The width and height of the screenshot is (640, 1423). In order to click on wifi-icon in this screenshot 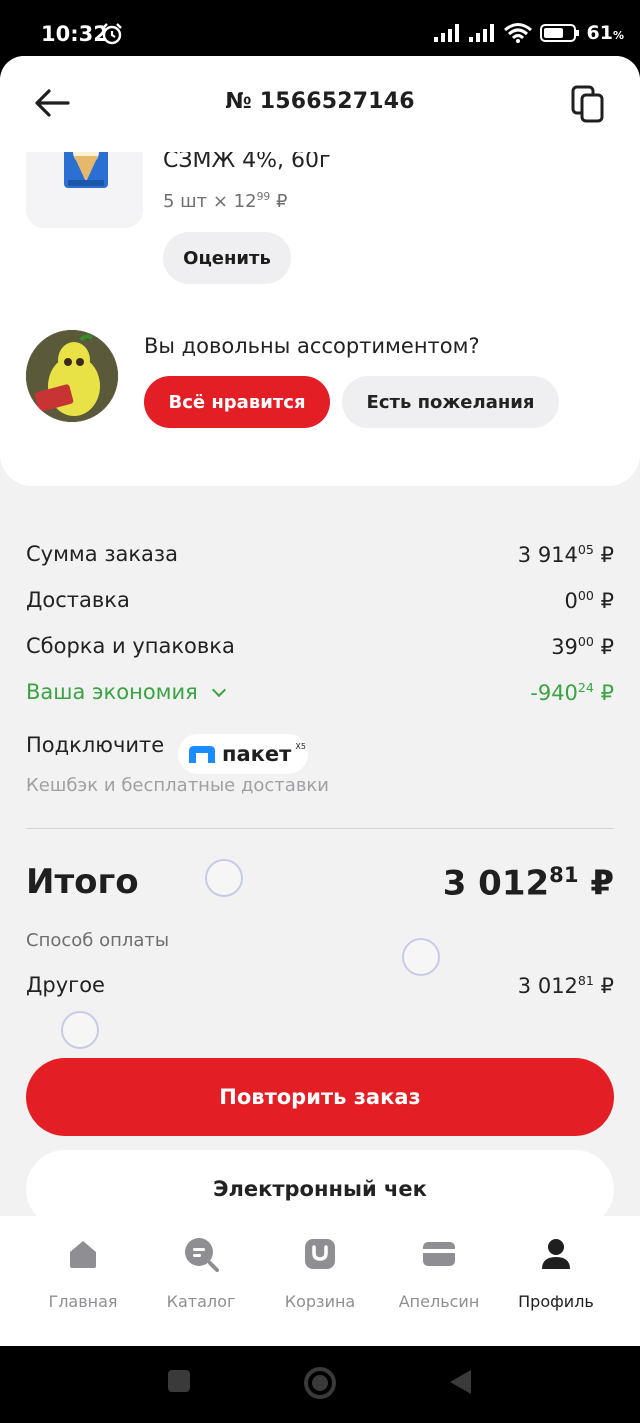, I will do `click(517, 33)`.